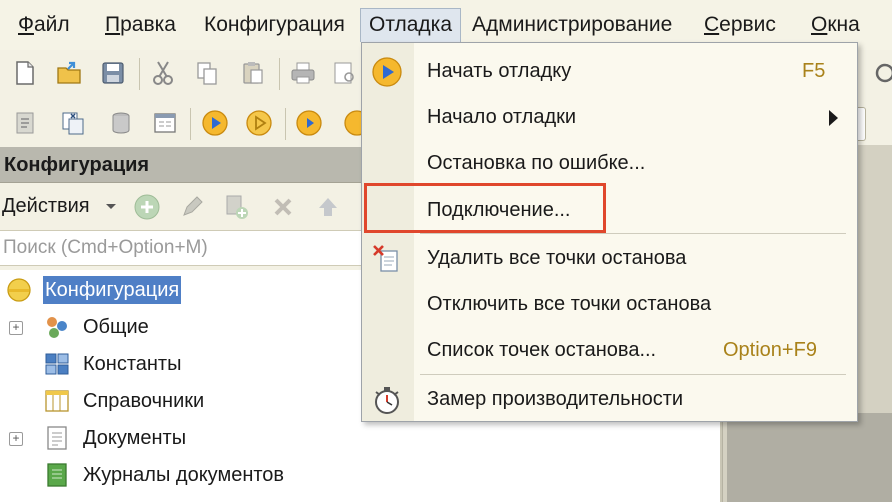 This screenshot has width=892, height=502. I want to click on step-into-icon, so click(309, 123).